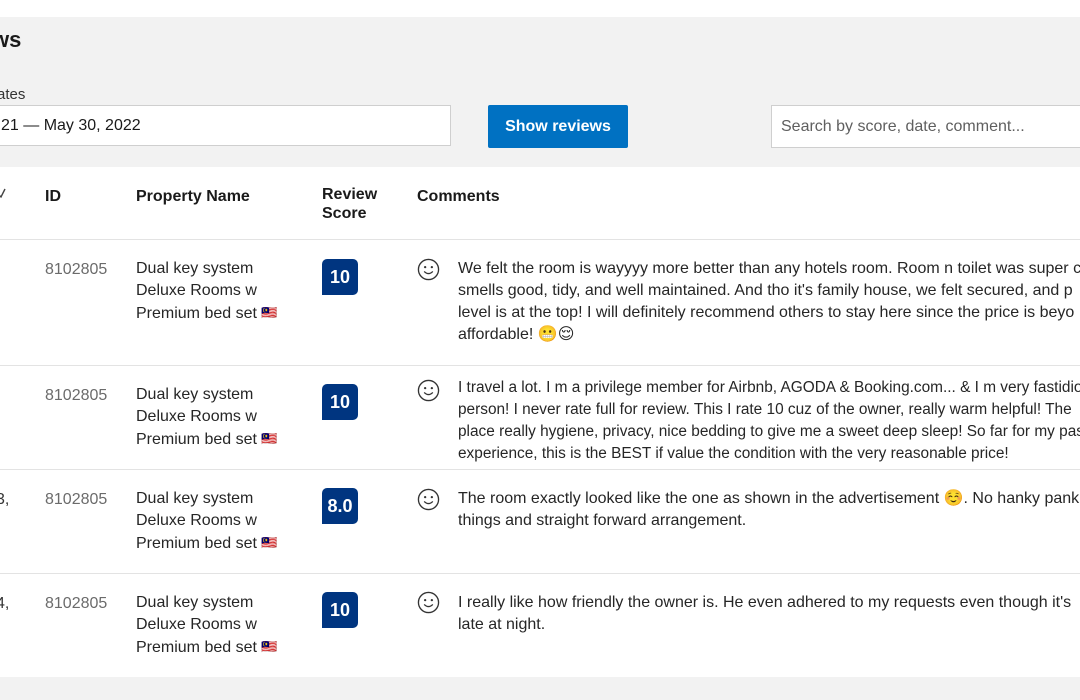 The width and height of the screenshot is (1080, 700). What do you see at coordinates (225, 125) in the screenshot?
I see `date-range-input: 21 — May 30, 2022` at bounding box center [225, 125].